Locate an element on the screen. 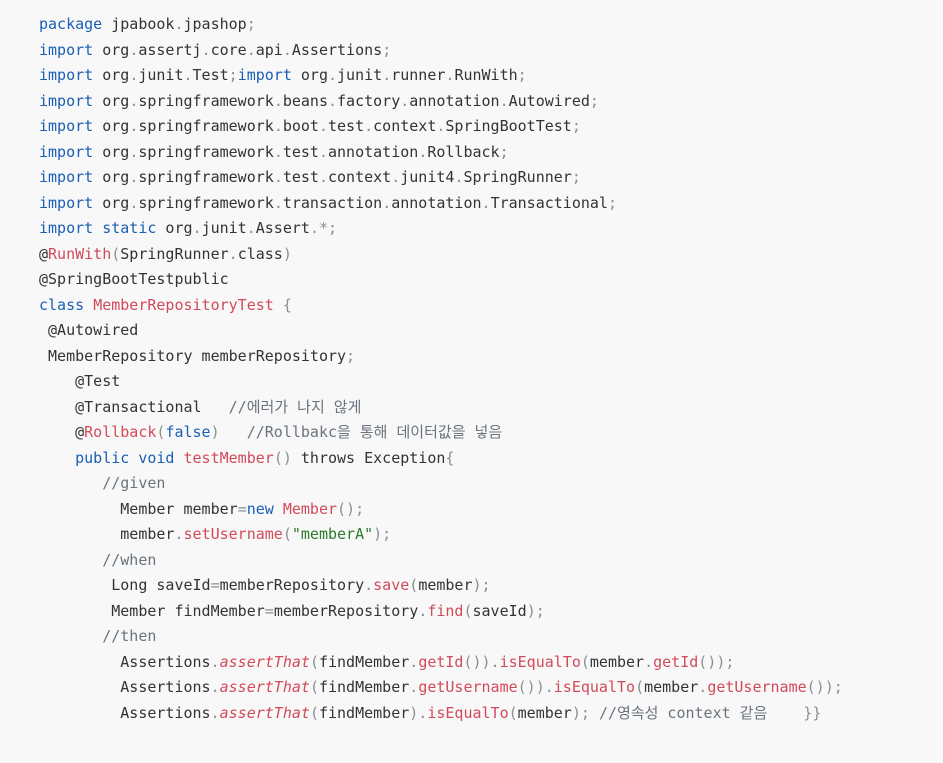  code-line: //then is located at coordinates (491, 637).